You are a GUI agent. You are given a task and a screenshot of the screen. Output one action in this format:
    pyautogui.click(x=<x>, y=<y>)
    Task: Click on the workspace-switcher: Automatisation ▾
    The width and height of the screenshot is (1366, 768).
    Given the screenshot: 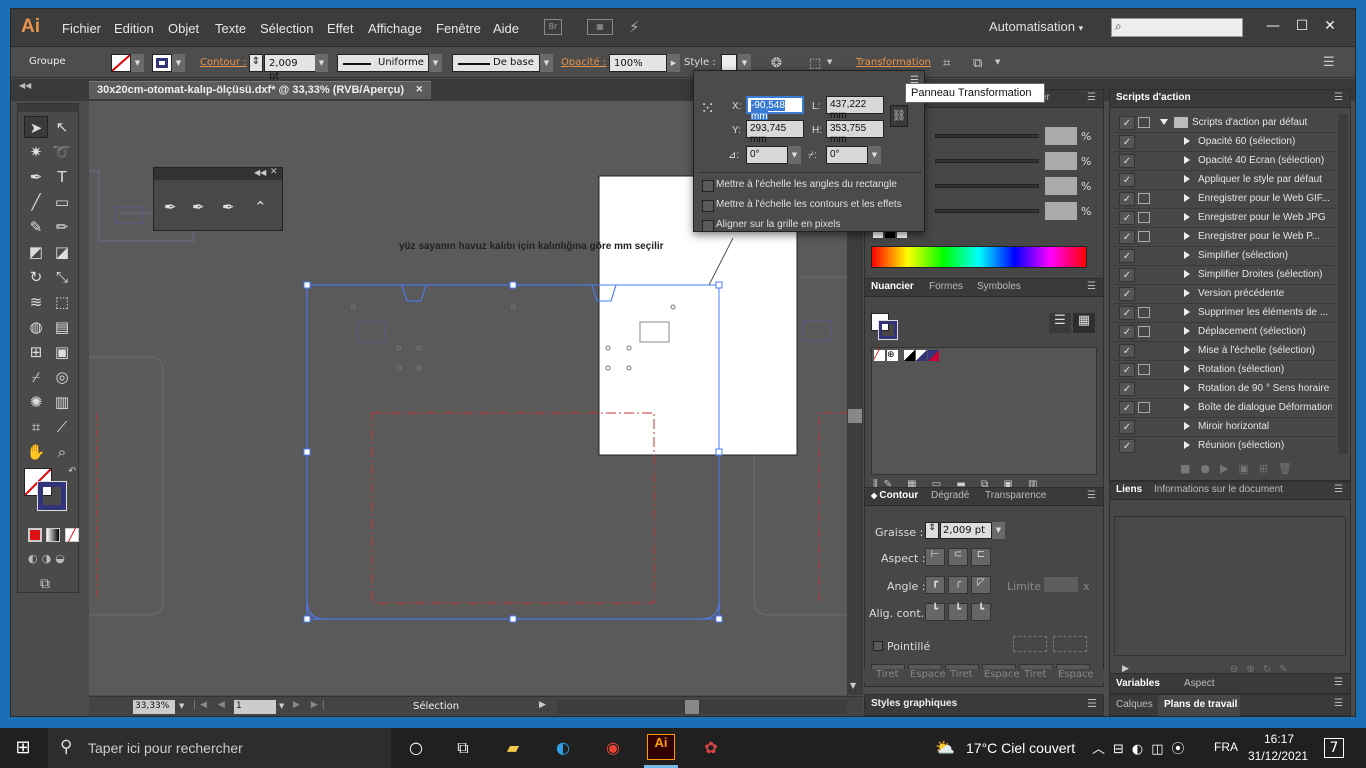 What is the action you would take?
    pyautogui.click(x=1036, y=26)
    